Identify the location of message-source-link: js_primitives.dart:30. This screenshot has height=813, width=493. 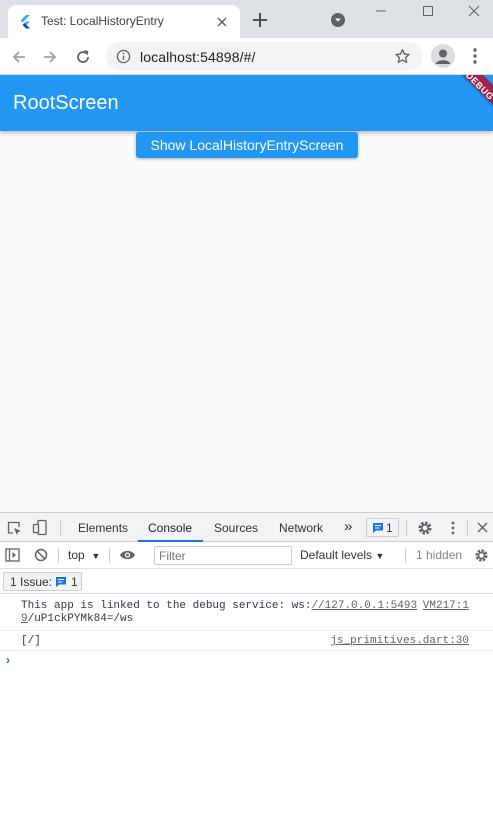
(399, 641).